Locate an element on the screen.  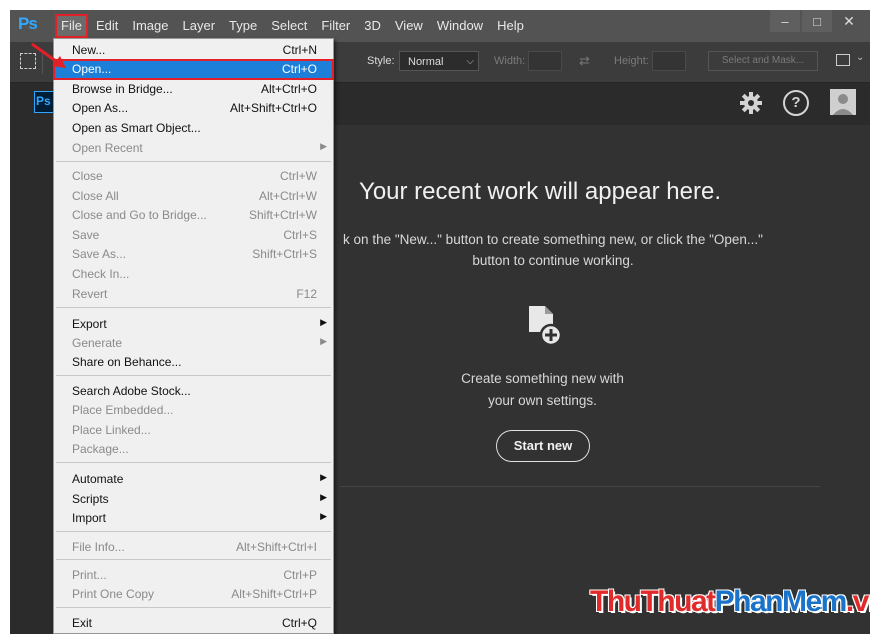
menu-item-shortcut: Ctrl+O is located at coordinates (299, 69).